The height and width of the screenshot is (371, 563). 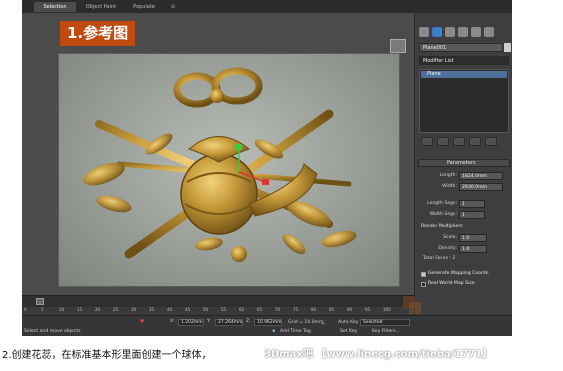 I want to click on z-coordinate-field: 10.962mm, so click(x=268, y=322).